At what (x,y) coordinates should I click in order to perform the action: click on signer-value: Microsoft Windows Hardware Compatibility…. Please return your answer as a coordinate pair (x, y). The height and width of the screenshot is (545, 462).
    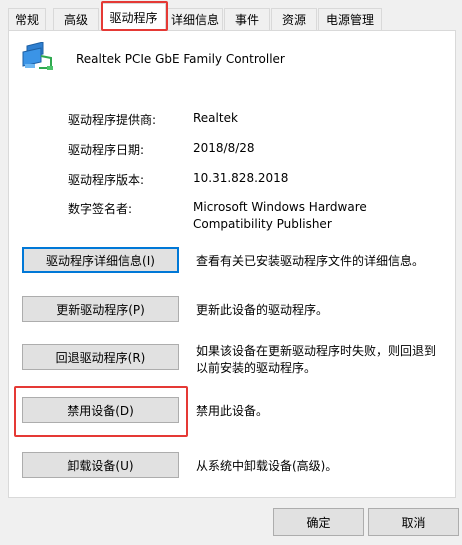
    Looking at the image, I should click on (280, 216).